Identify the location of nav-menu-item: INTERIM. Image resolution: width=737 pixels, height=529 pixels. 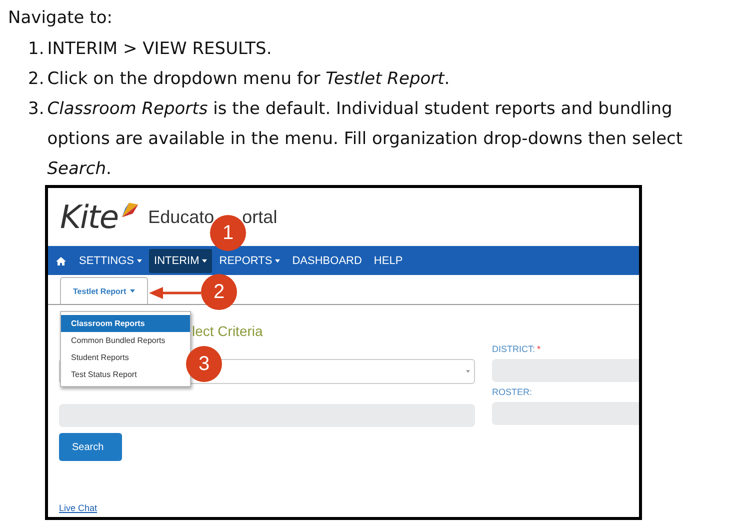
(180, 260).